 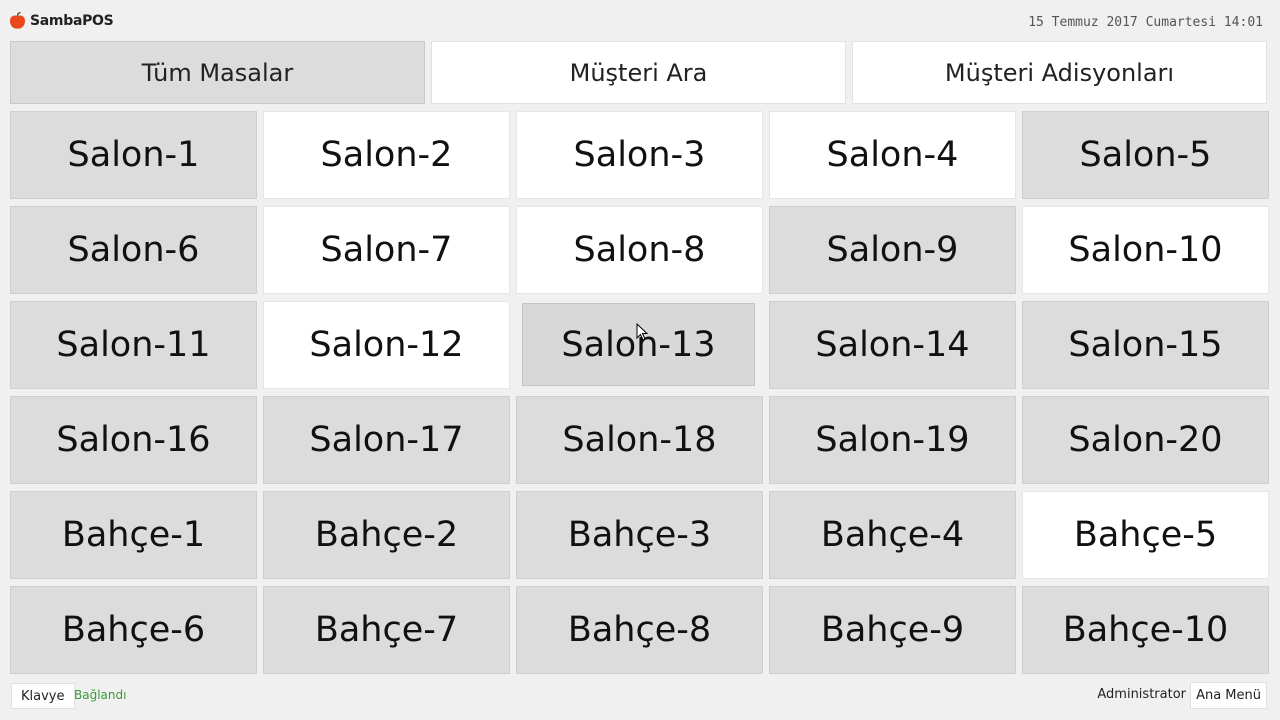 I want to click on table-button-salon-1: Salon-1, so click(x=133, y=155).